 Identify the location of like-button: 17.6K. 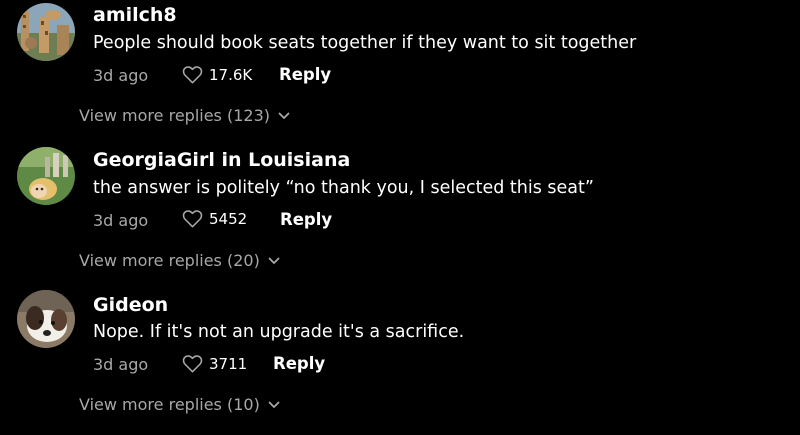
(217, 74).